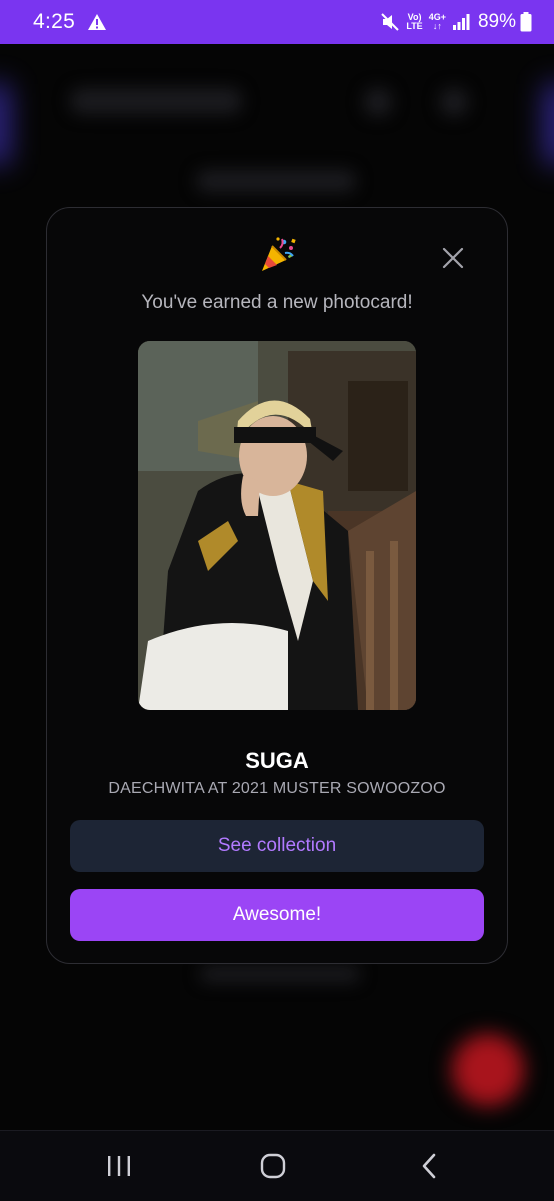  What do you see at coordinates (279, 254) in the screenshot?
I see `party-popper-icon` at bounding box center [279, 254].